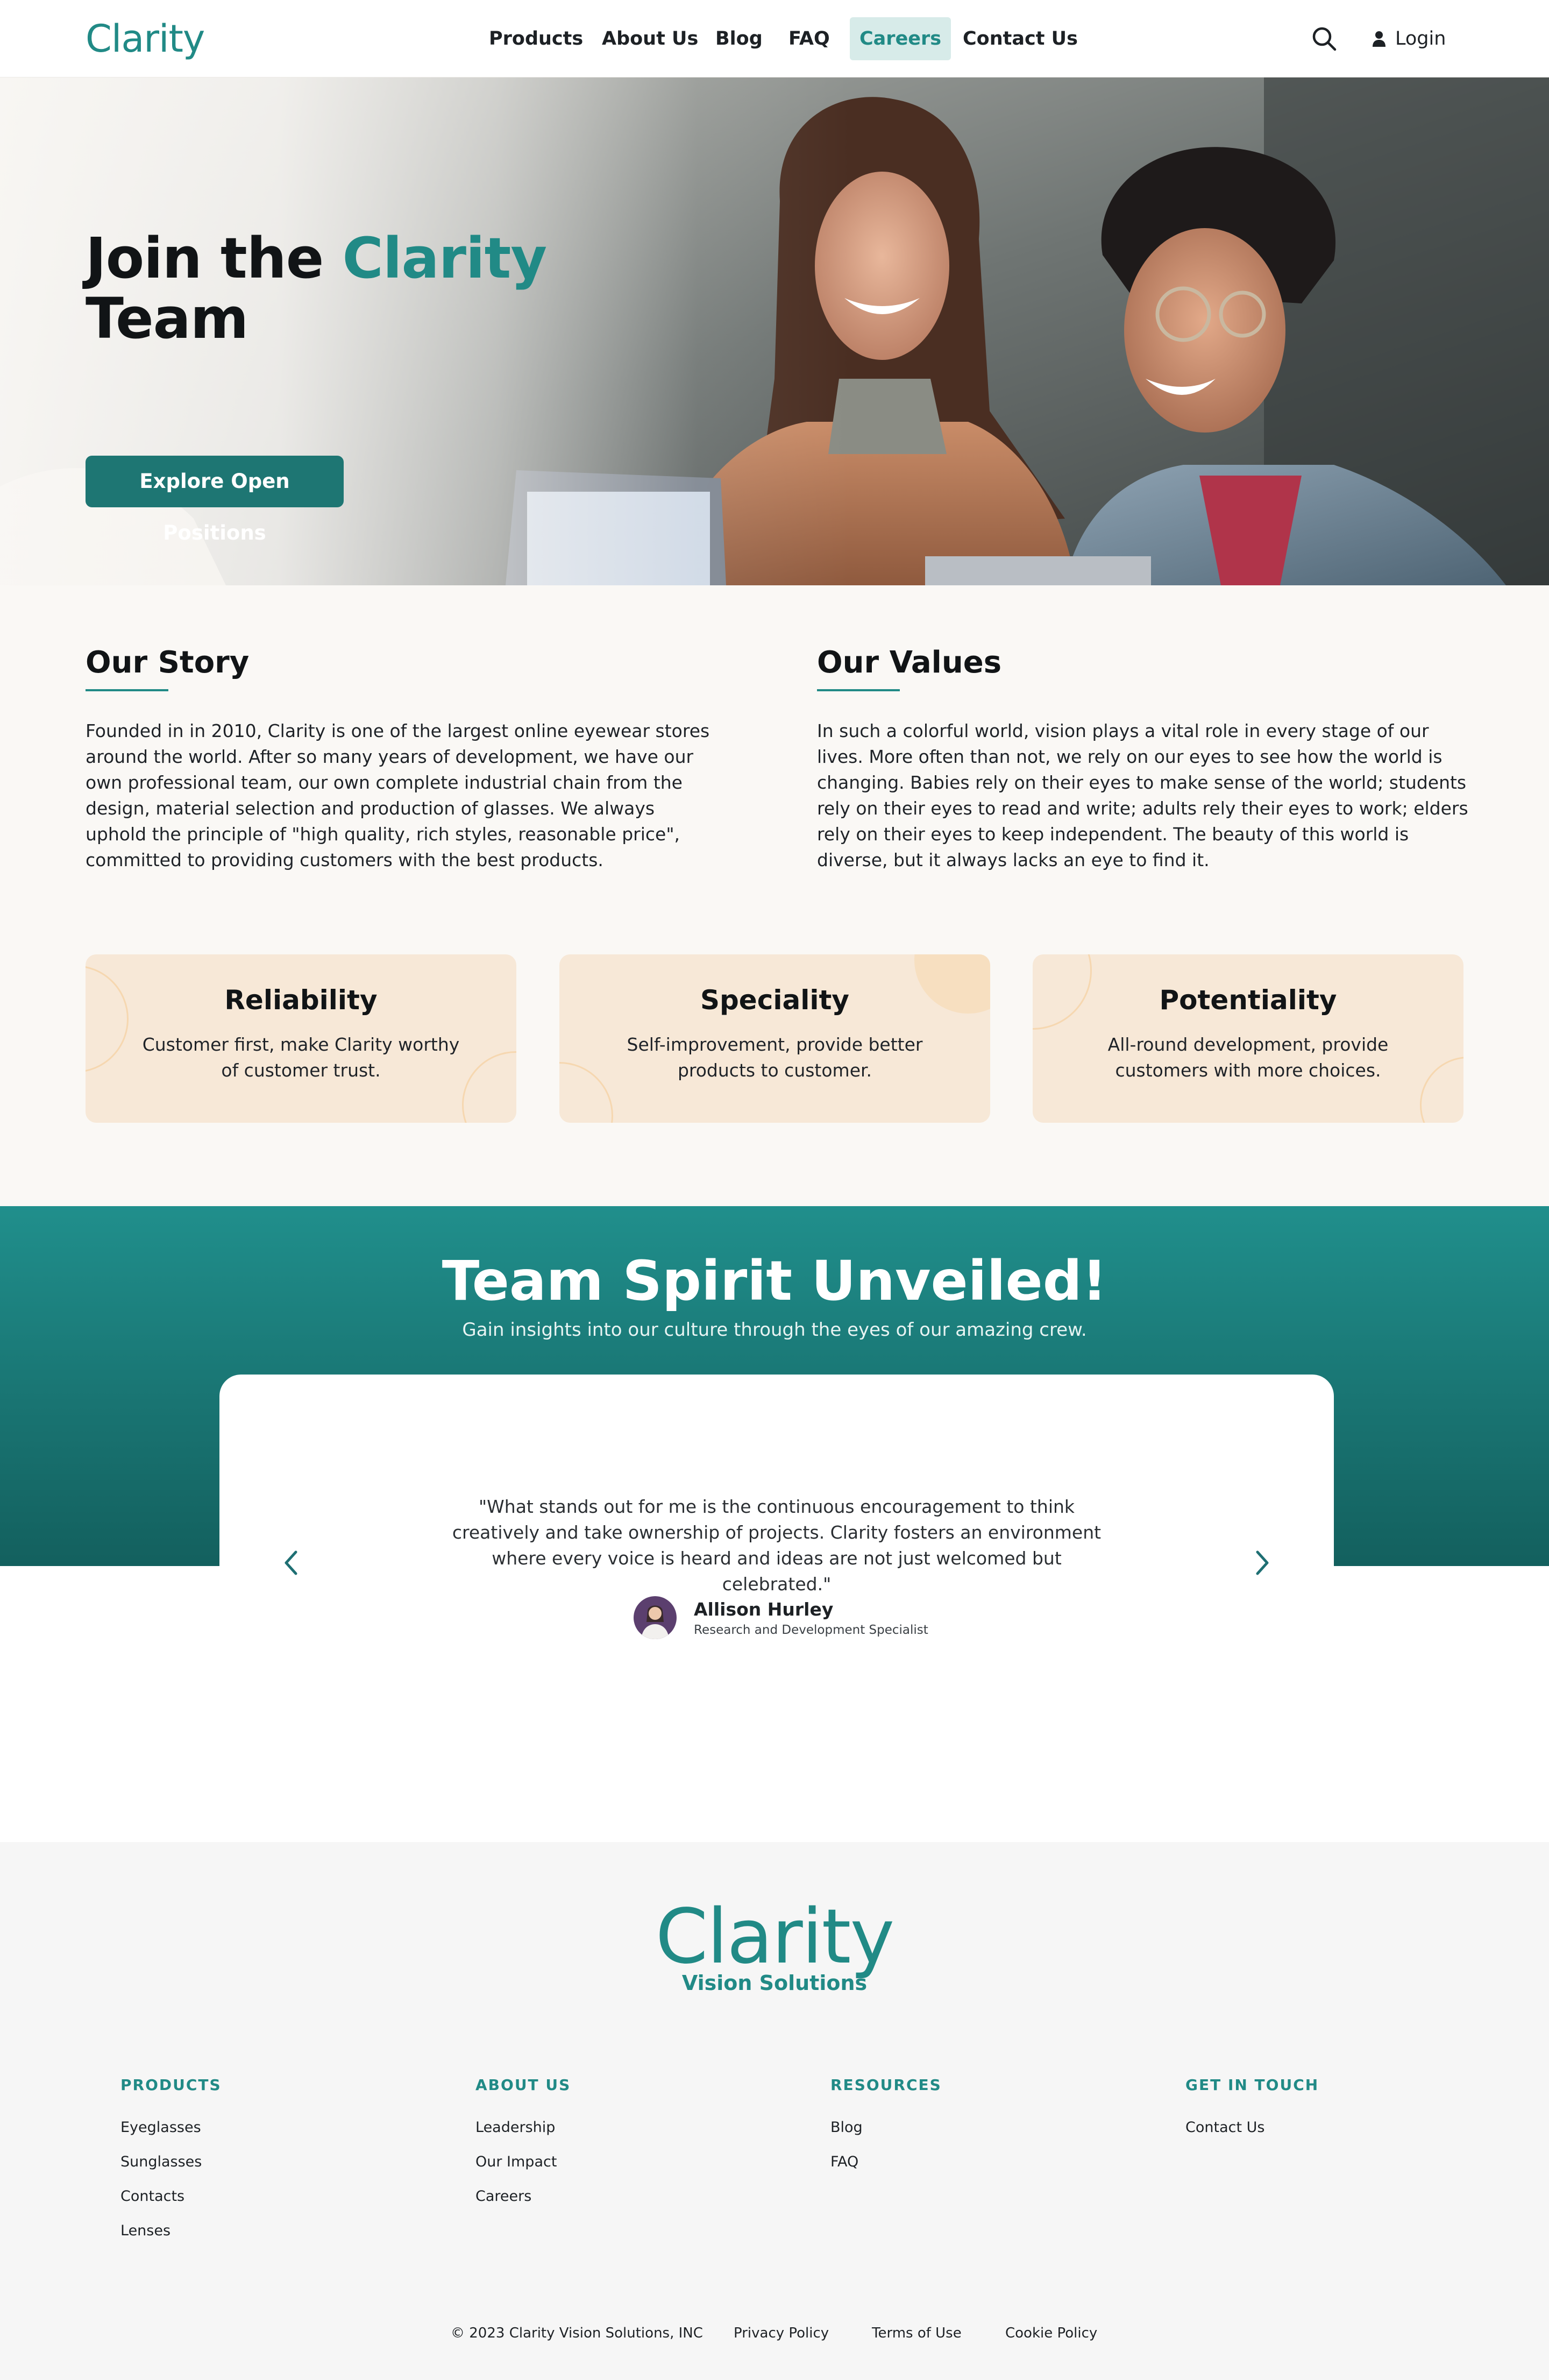  I want to click on footer-link-careers: Careers, so click(636, 2196).